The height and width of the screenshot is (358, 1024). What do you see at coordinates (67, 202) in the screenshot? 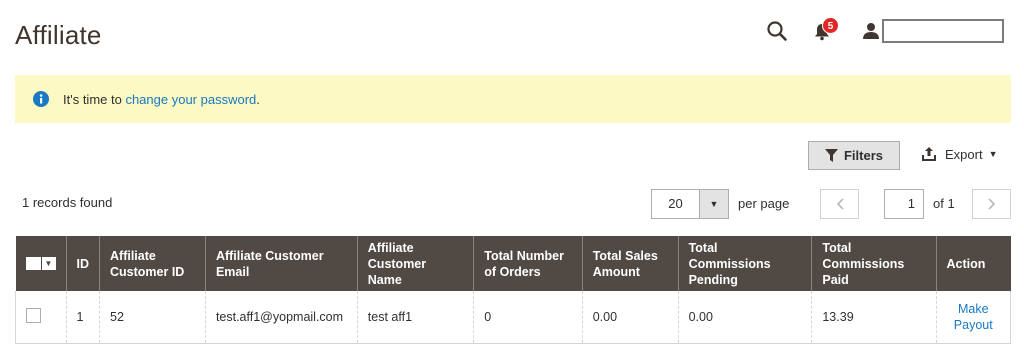
I see `records-found: 1 records found` at bounding box center [67, 202].